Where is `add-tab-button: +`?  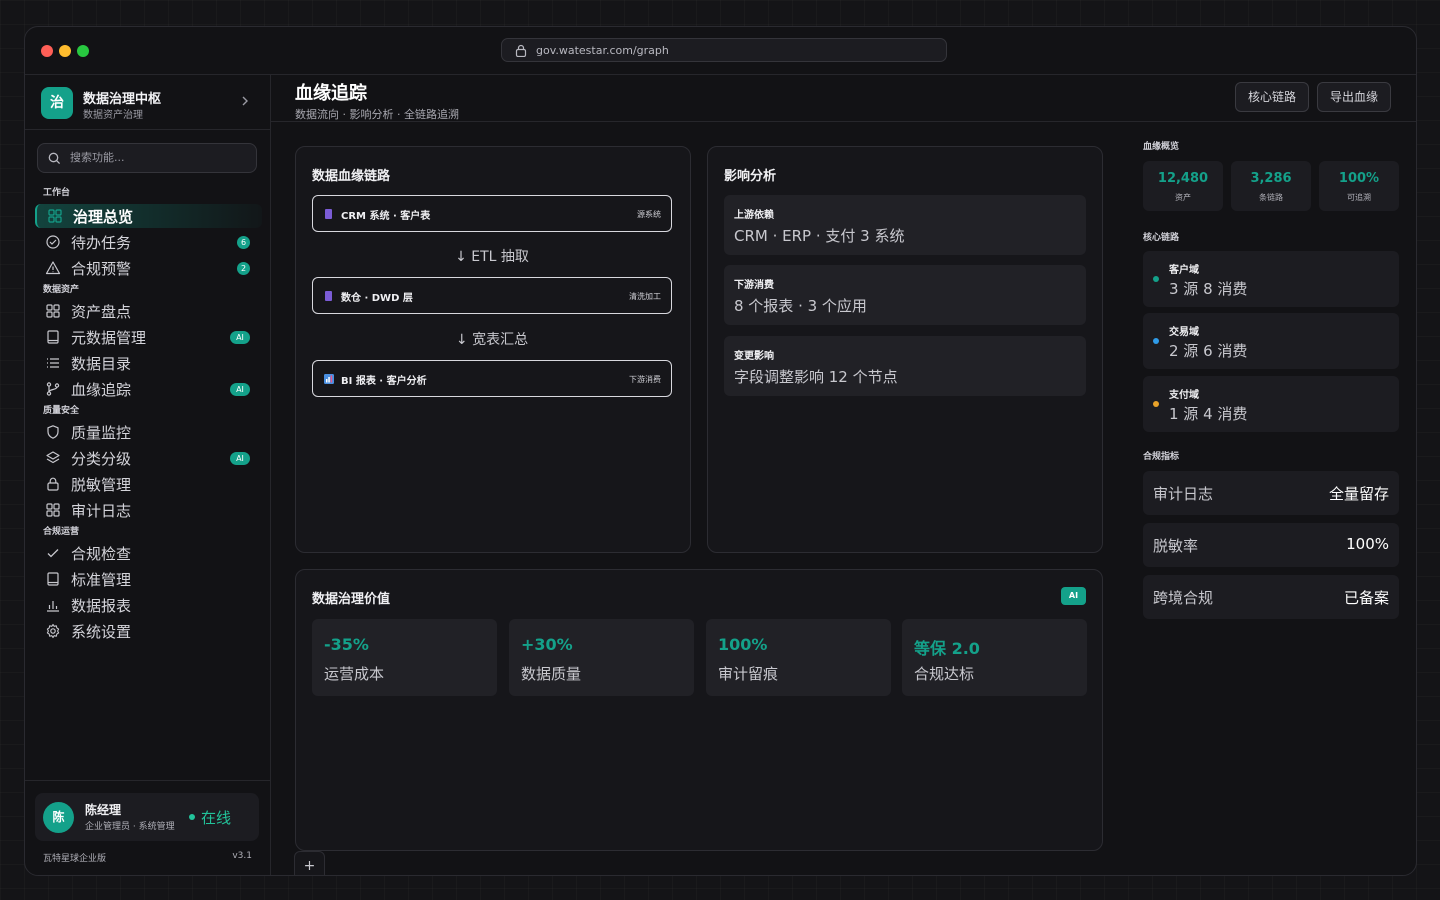
add-tab-button: + is located at coordinates (309, 863).